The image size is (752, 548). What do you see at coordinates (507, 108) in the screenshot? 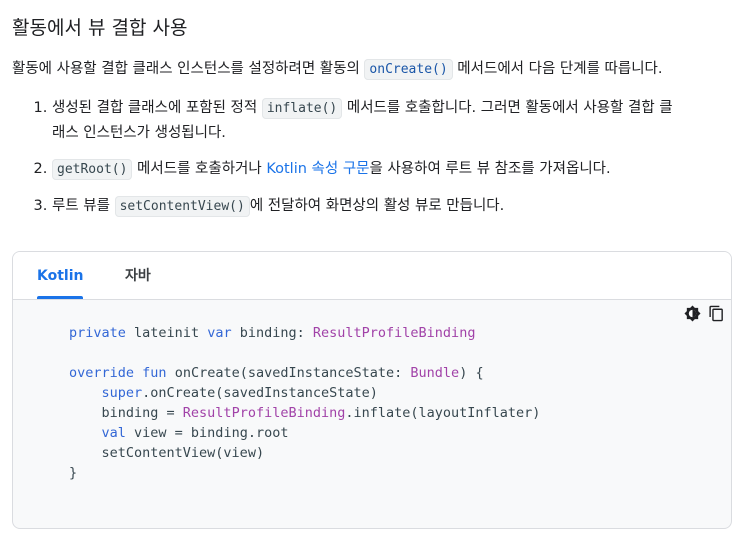
I see `step-1-text-after-line1: 메서드를 호출합니다. 그러면 활동에서 사용할 결합 클` at bounding box center [507, 108].